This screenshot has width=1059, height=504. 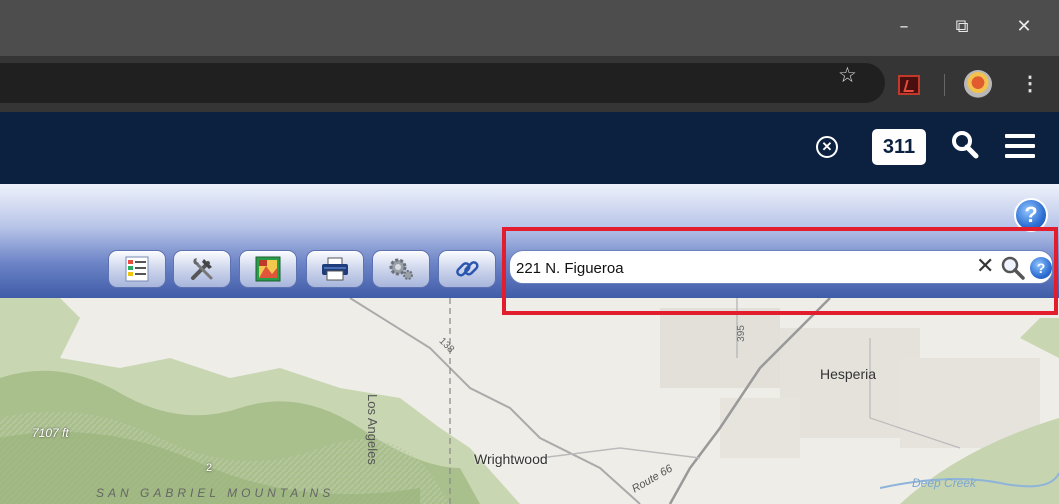 I want to click on tools-button, so click(x=202, y=269).